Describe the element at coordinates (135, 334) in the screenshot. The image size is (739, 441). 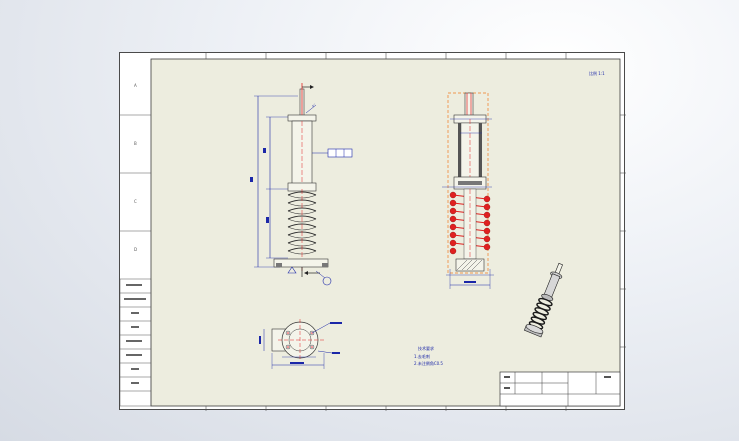
I see `revision-table-marks` at that location.